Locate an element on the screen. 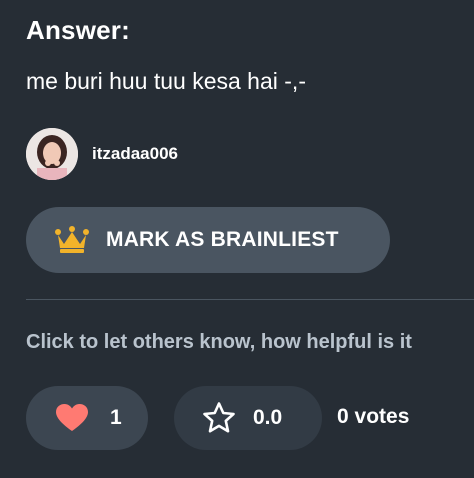 Image resolution: width=474 pixels, height=478 pixels. like-button: 1 is located at coordinates (87, 418).